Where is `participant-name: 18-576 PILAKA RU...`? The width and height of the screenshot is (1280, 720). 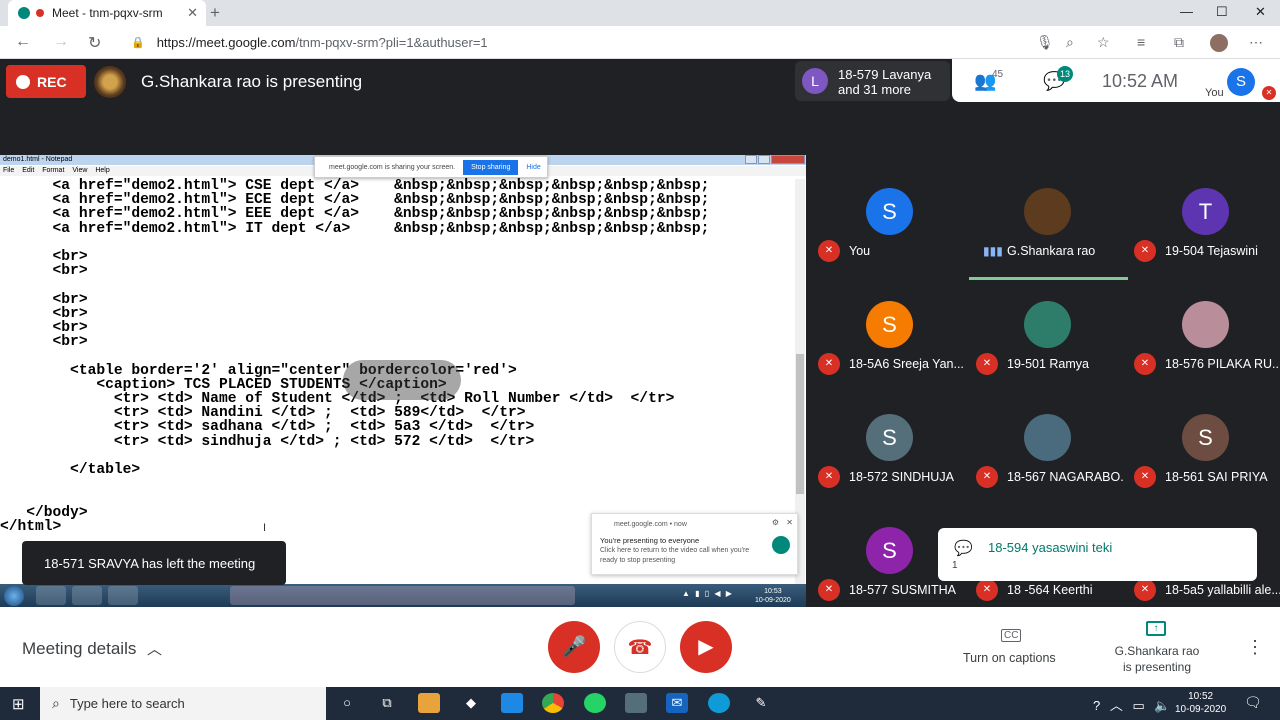 participant-name: 18-576 PILAKA RU... is located at coordinates (1222, 364).